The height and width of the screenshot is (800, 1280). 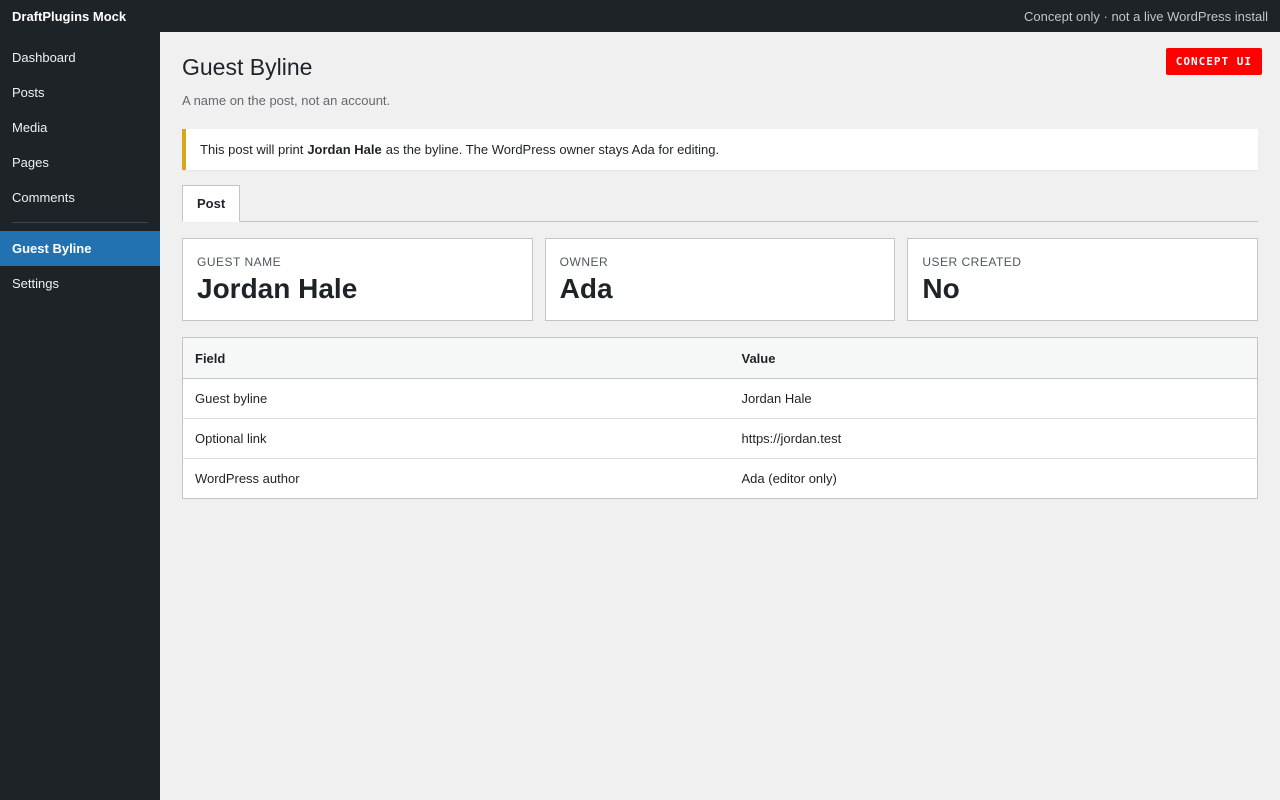 I want to click on value-cell: https://jordan.test, so click(x=993, y=438).